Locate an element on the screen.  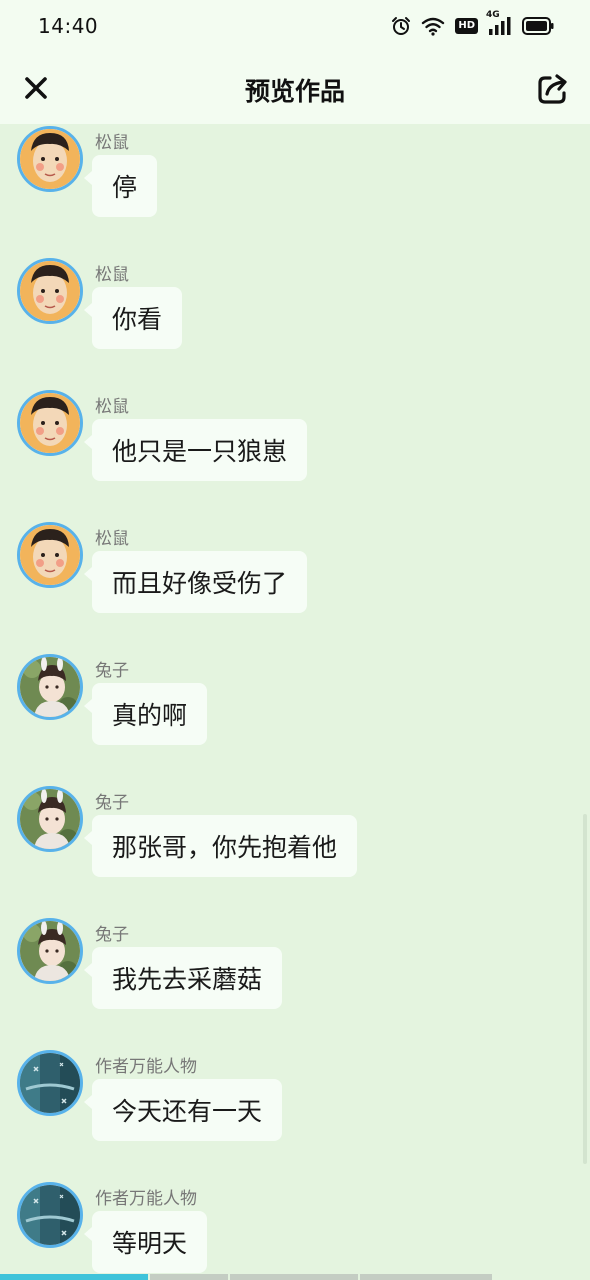
share-icon is located at coordinates (552, 89).